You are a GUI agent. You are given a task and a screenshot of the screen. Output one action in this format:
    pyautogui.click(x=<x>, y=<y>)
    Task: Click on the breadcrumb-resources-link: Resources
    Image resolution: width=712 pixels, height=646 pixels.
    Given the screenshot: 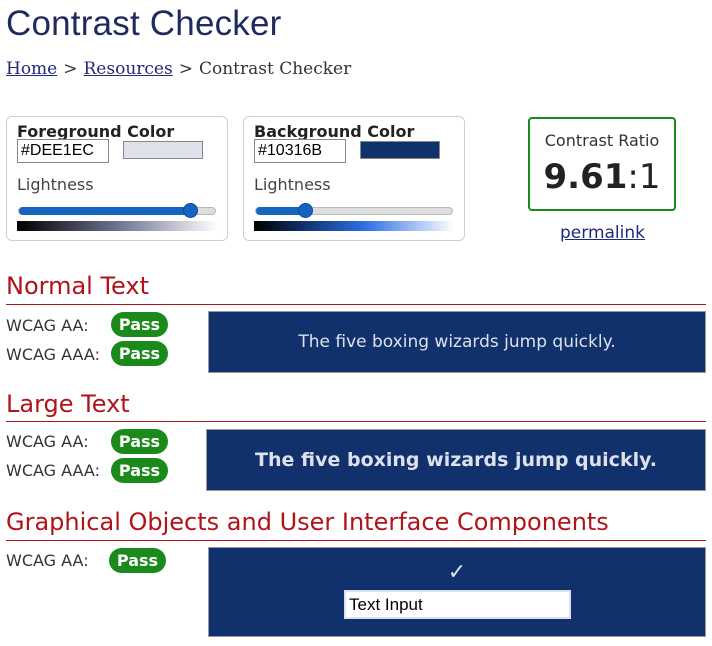 What is the action you would take?
    pyautogui.click(x=128, y=69)
    